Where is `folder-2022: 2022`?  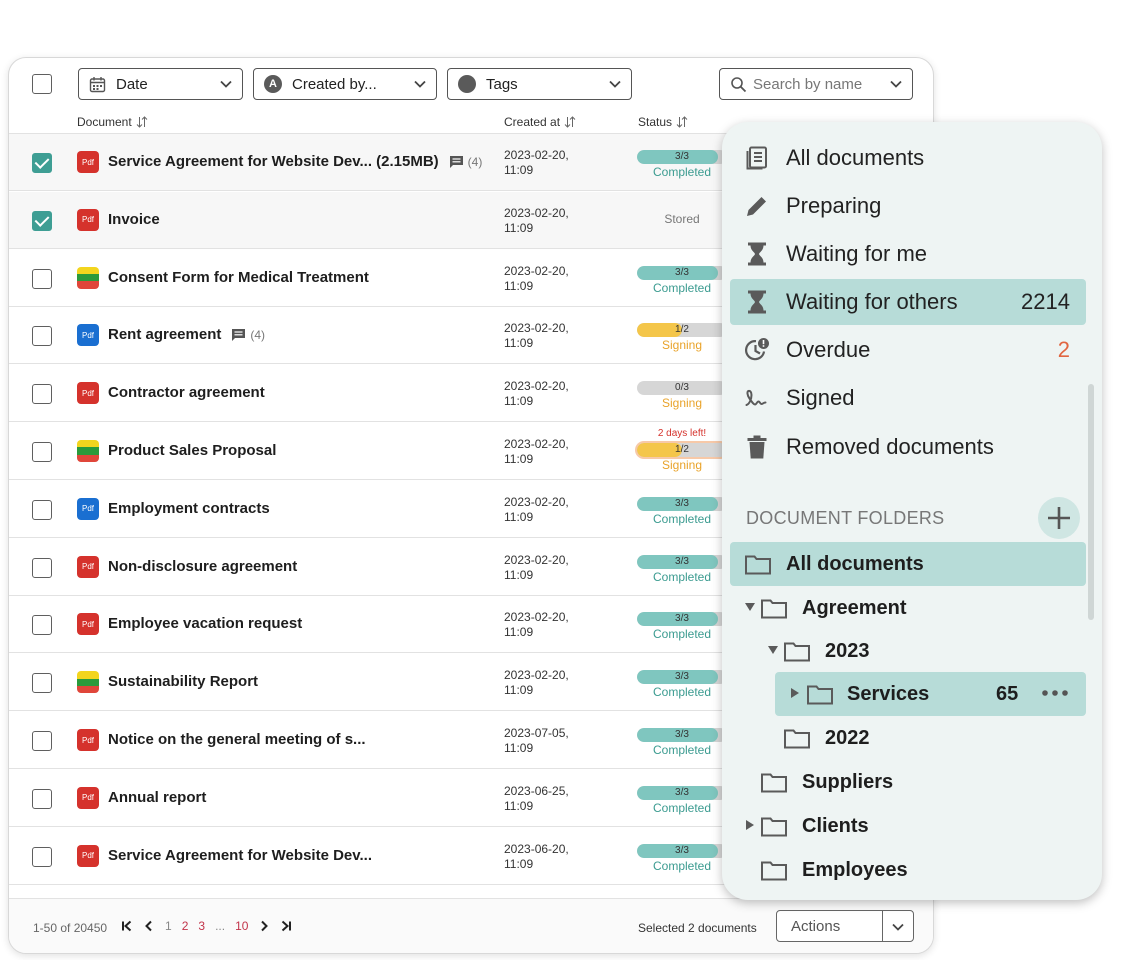 folder-2022: 2022 is located at coordinates (908, 738).